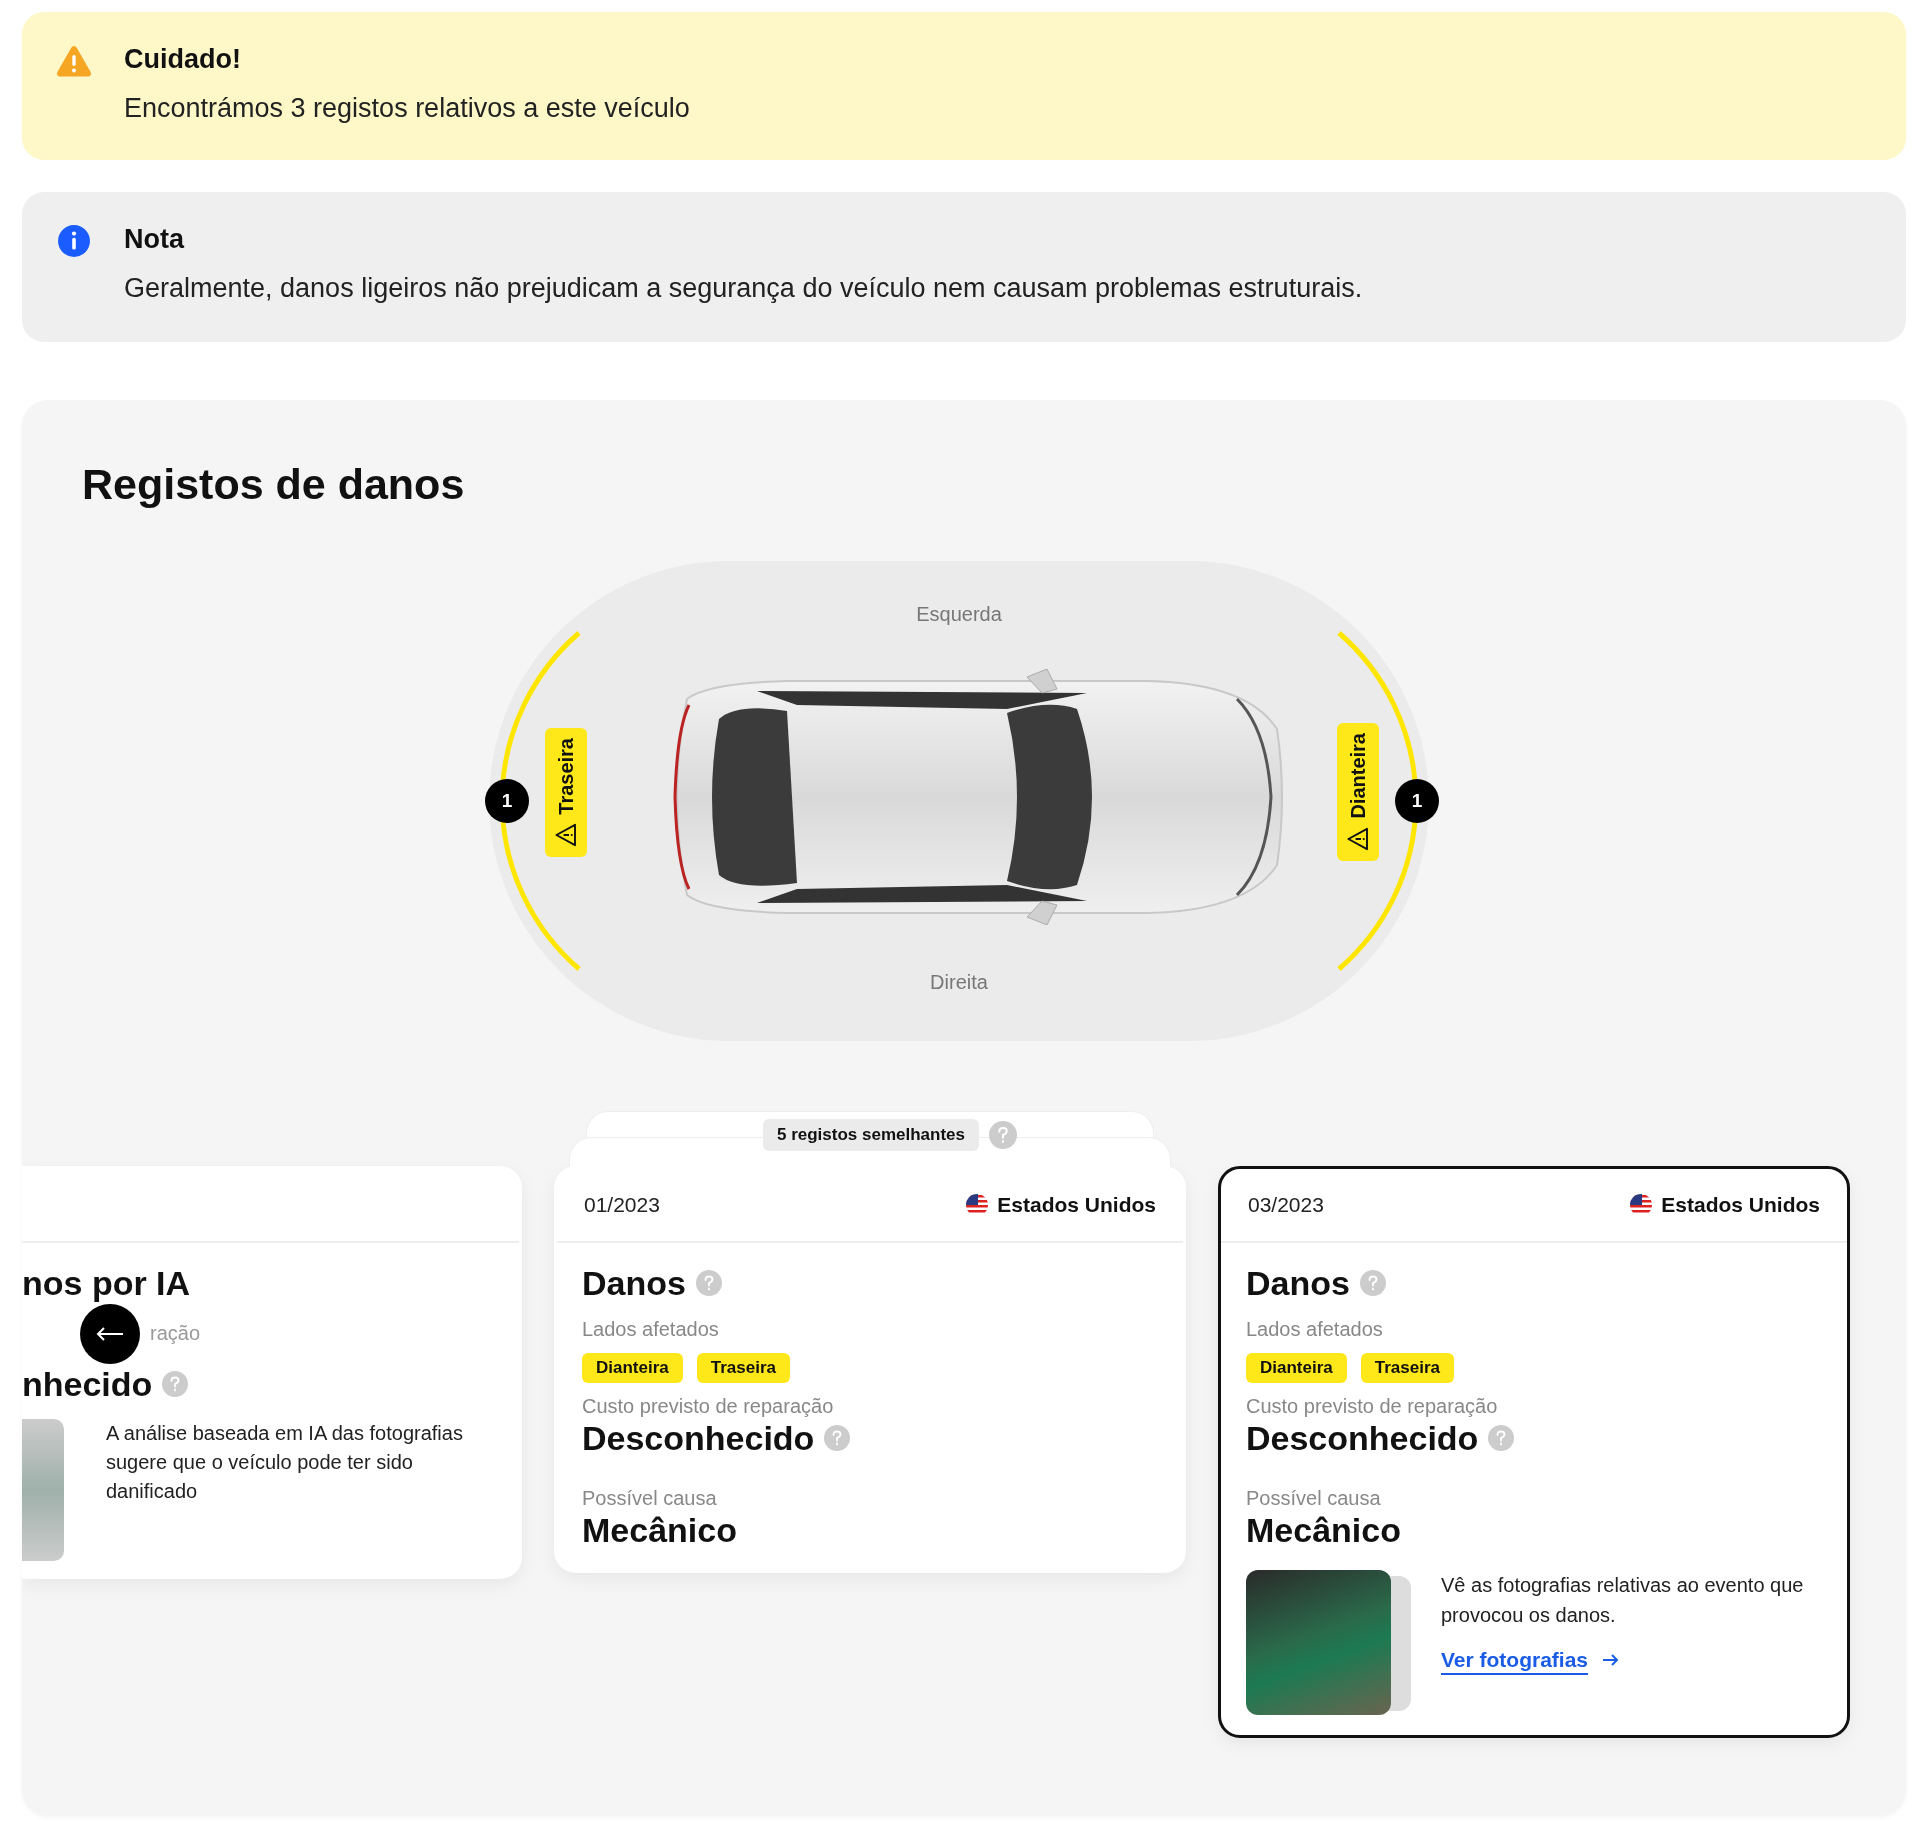 This screenshot has height=1832, width=1920. Describe the element at coordinates (273, 484) in the screenshot. I see `section-title: Registos de danos` at that location.